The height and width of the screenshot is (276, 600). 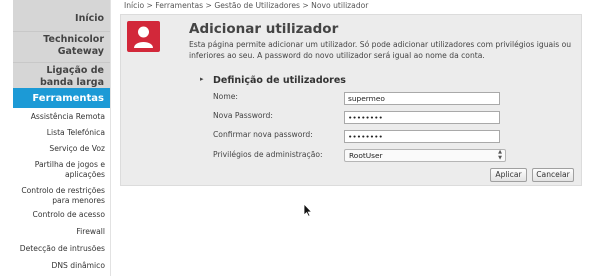 I want to click on sidebar-item-deteccao-intrusoes: Detecção de intrusões, so click(x=61, y=249).